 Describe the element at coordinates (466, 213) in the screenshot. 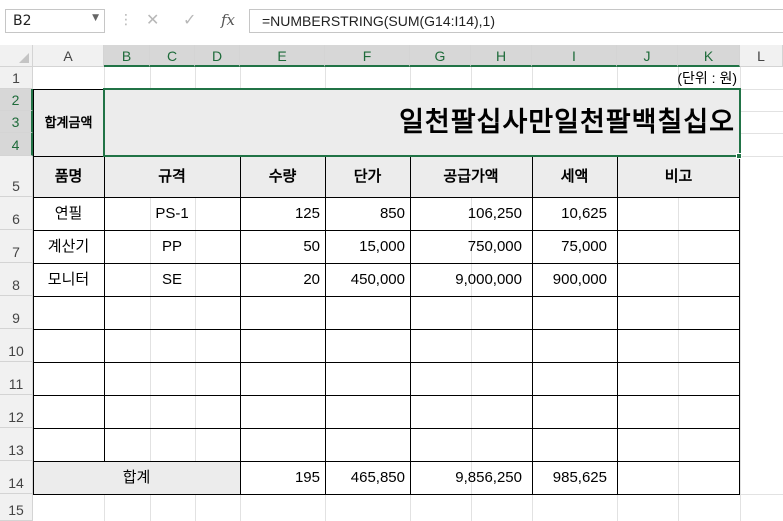

I see `item-supply: 106,250` at that location.